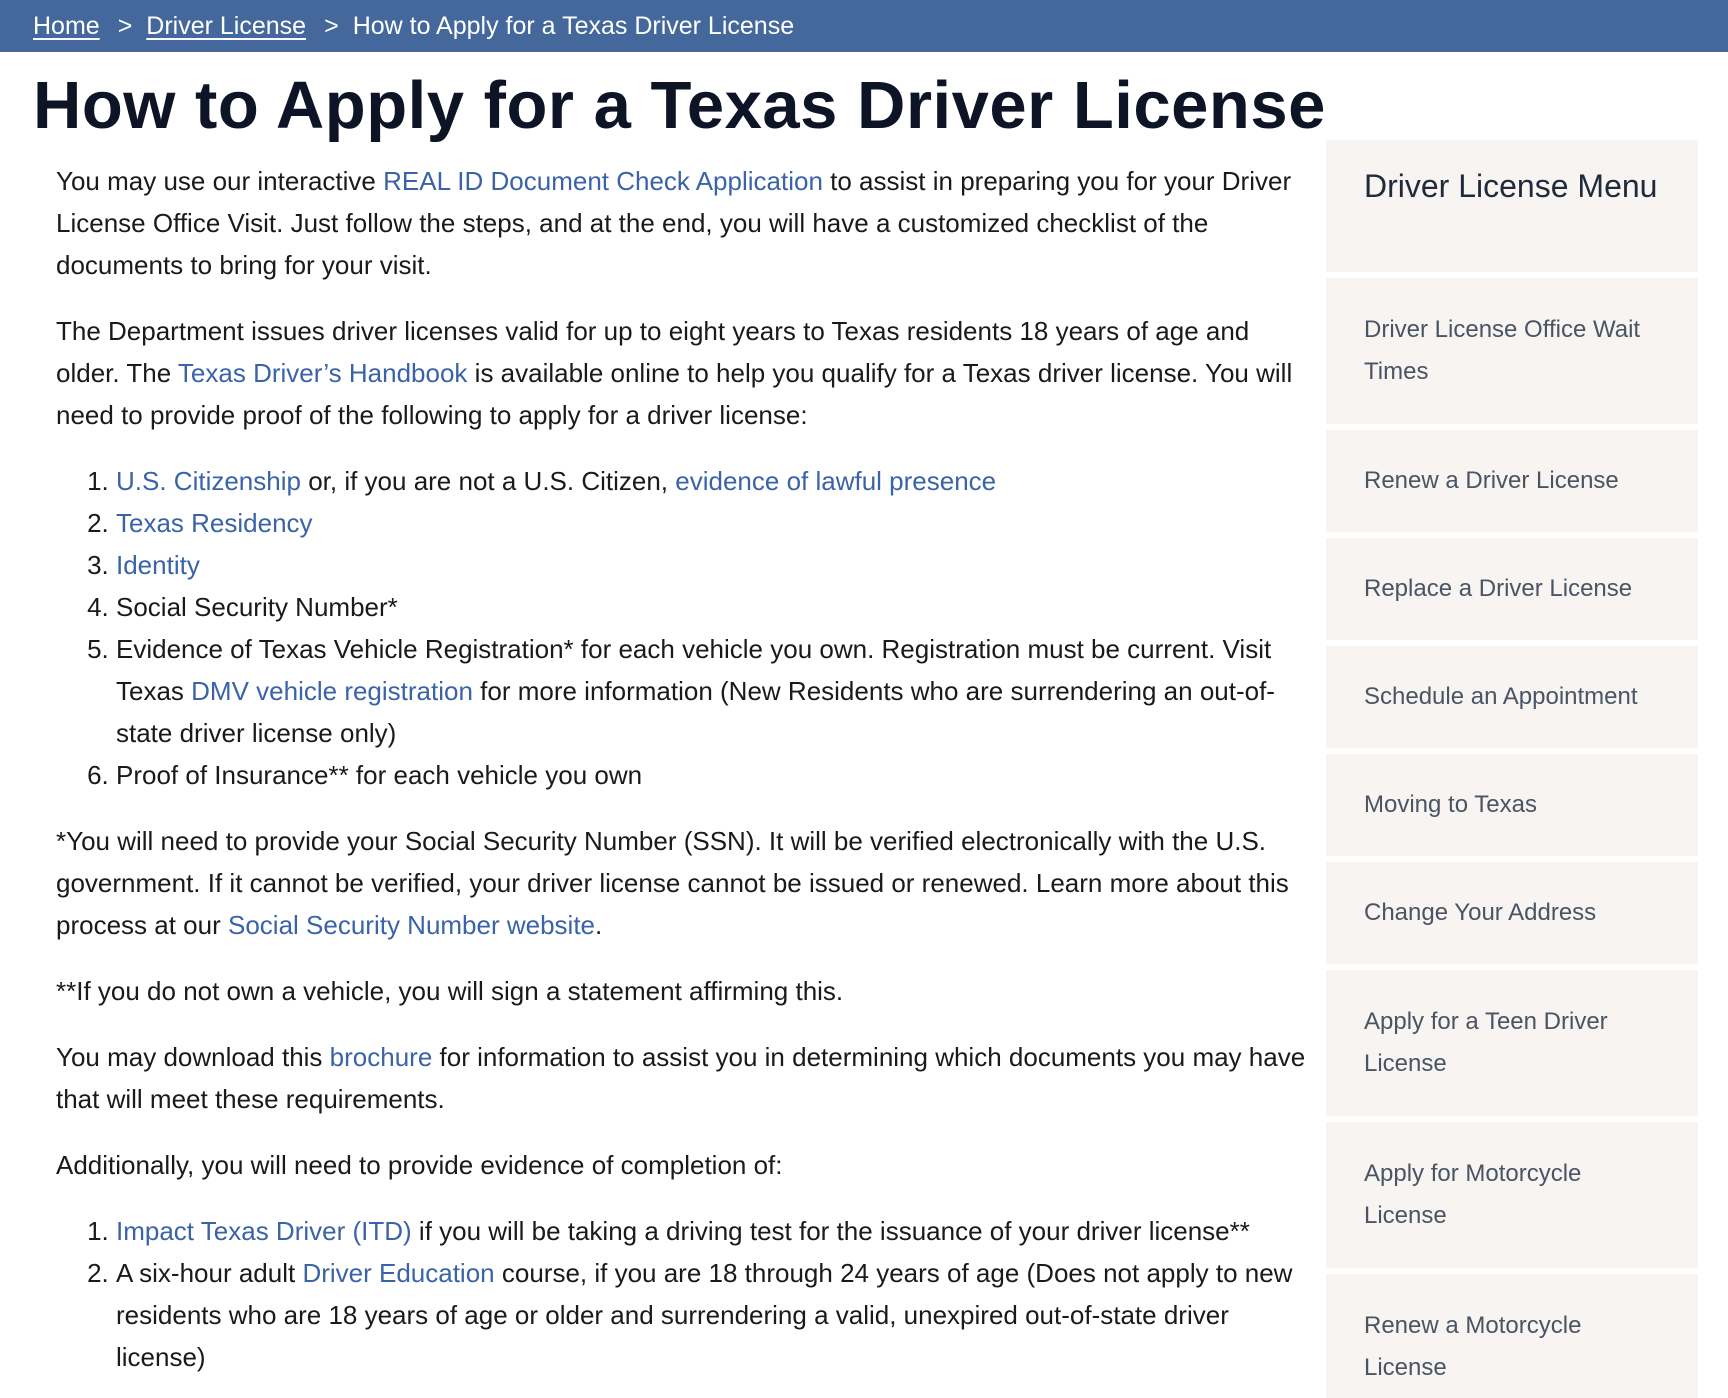 This screenshot has width=1728, height=1398. What do you see at coordinates (264, 1231) in the screenshot?
I see `impact-texas-driver-link: Impact Texas Driver (ITD)` at bounding box center [264, 1231].